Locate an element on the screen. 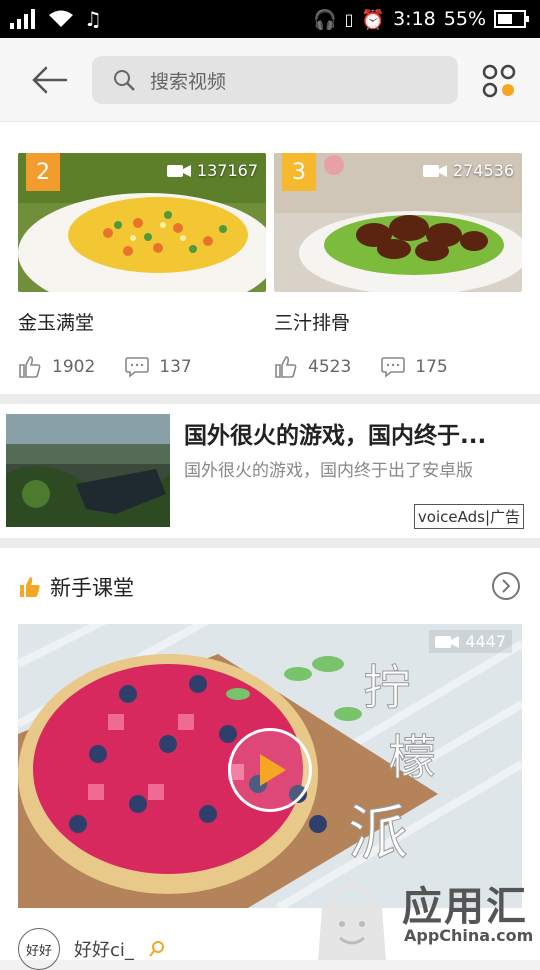  section-header: 新手课堂 is located at coordinates (76, 587).